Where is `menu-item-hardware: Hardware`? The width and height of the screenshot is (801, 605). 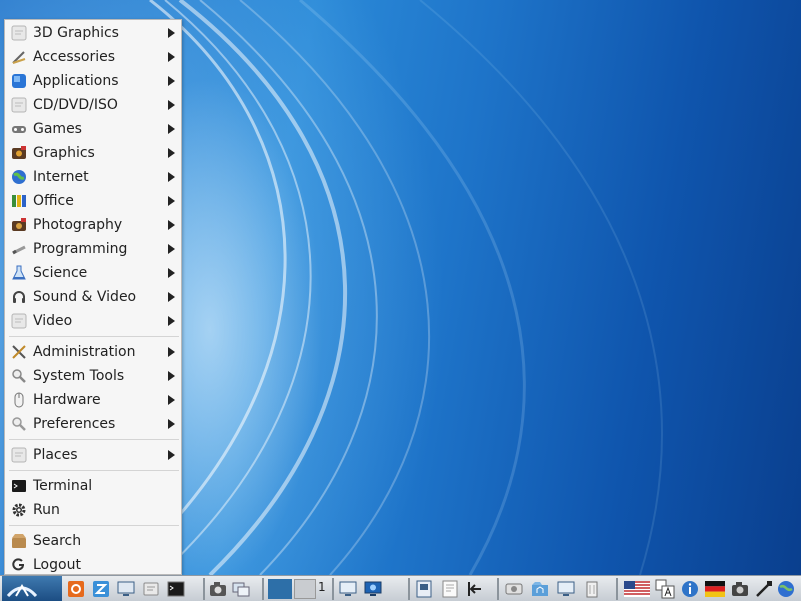
menu-item-hardware: Hardware is located at coordinates (93, 400).